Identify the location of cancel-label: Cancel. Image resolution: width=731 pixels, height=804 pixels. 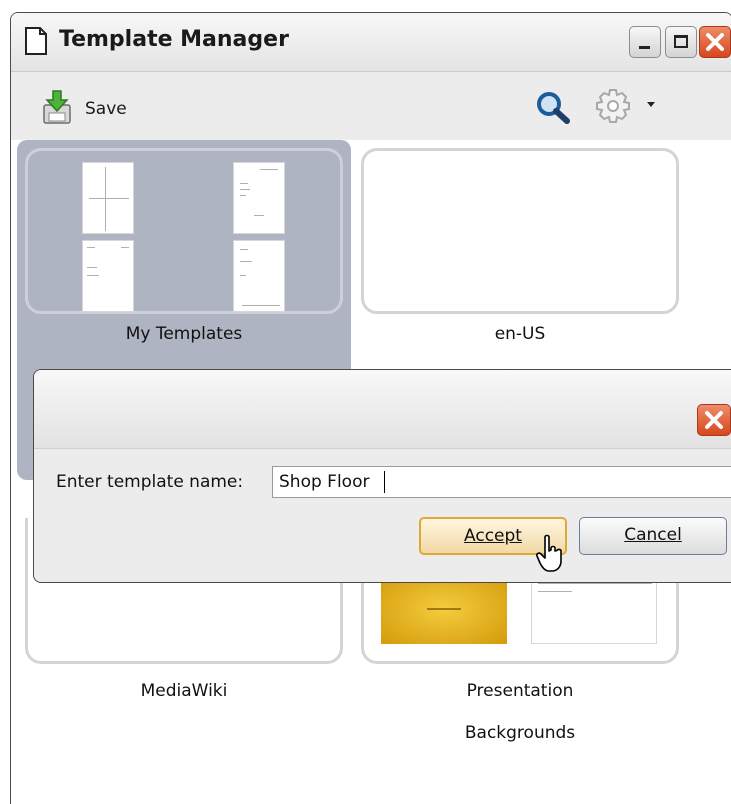
(653, 535).